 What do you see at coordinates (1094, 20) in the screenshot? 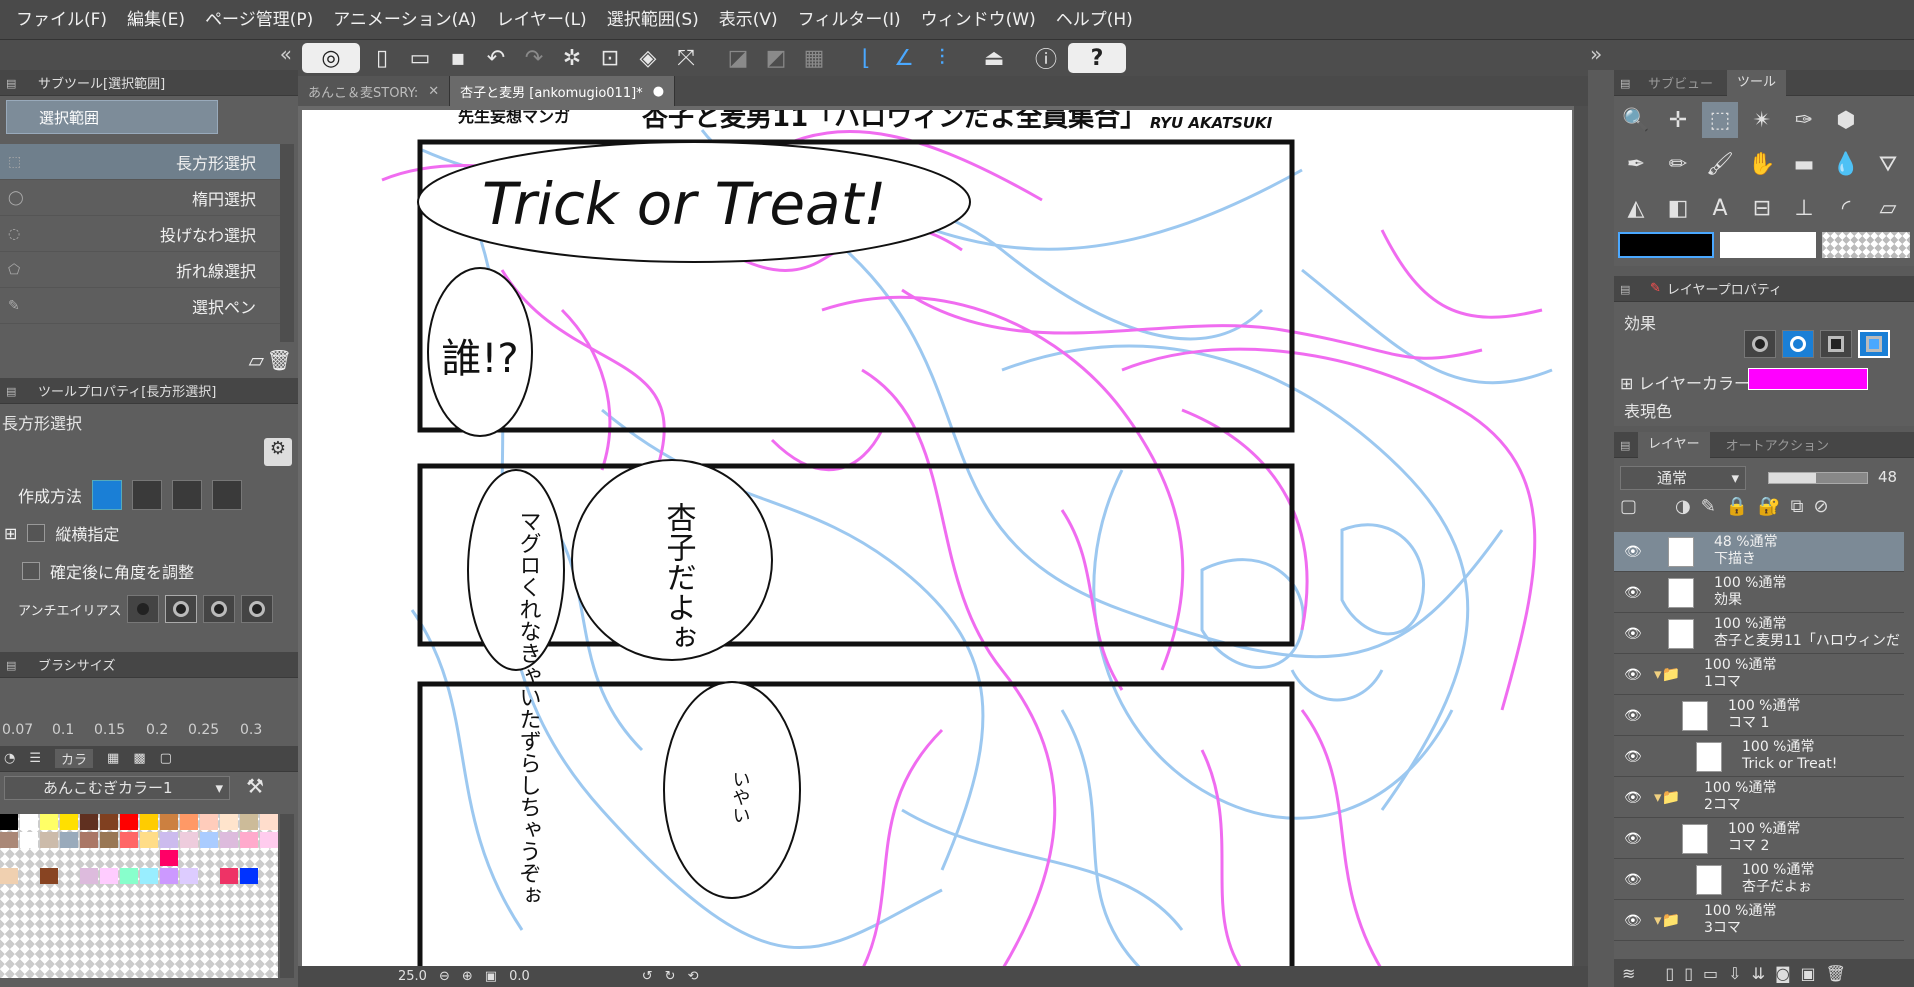
I see `menu-help: ヘルプ(H)` at bounding box center [1094, 20].